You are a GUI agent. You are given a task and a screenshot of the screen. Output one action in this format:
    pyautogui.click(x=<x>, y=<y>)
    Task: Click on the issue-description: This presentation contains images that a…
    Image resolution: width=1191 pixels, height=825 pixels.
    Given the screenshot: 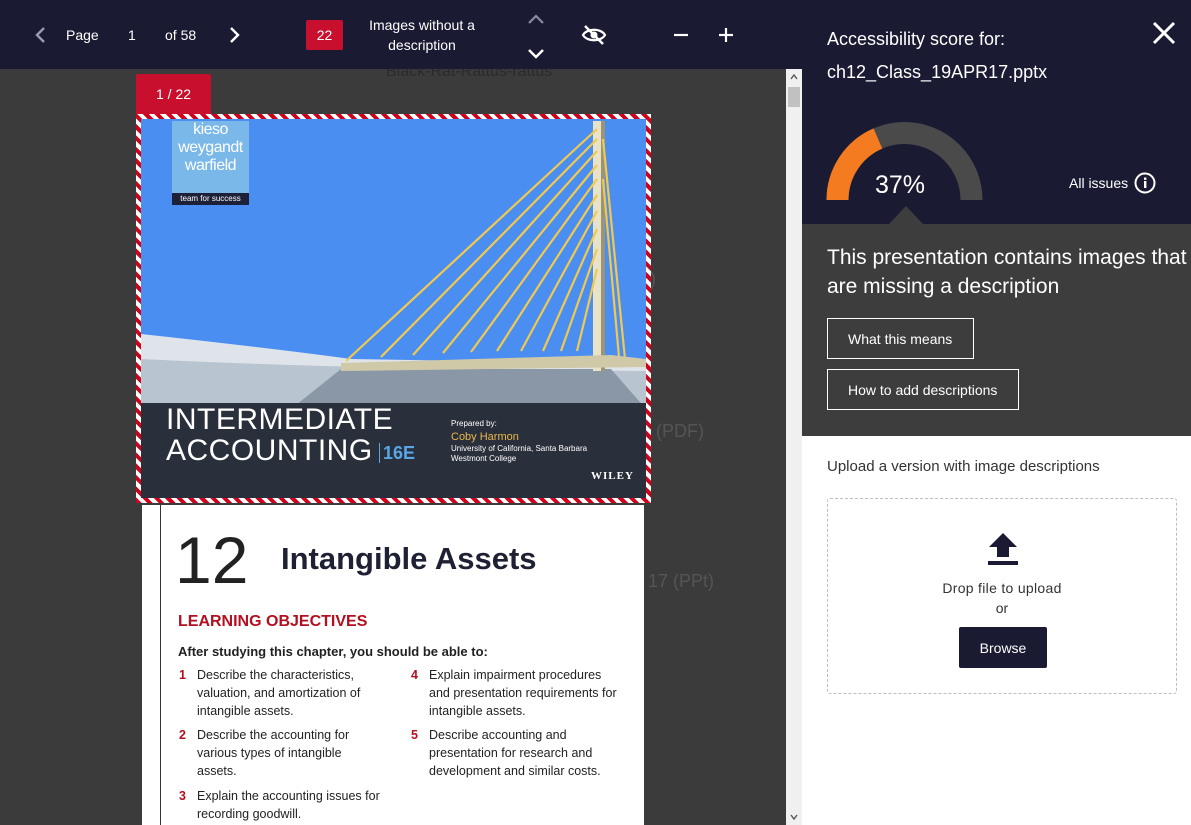 What is the action you would take?
    pyautogui.click(x=996, y=330)
    